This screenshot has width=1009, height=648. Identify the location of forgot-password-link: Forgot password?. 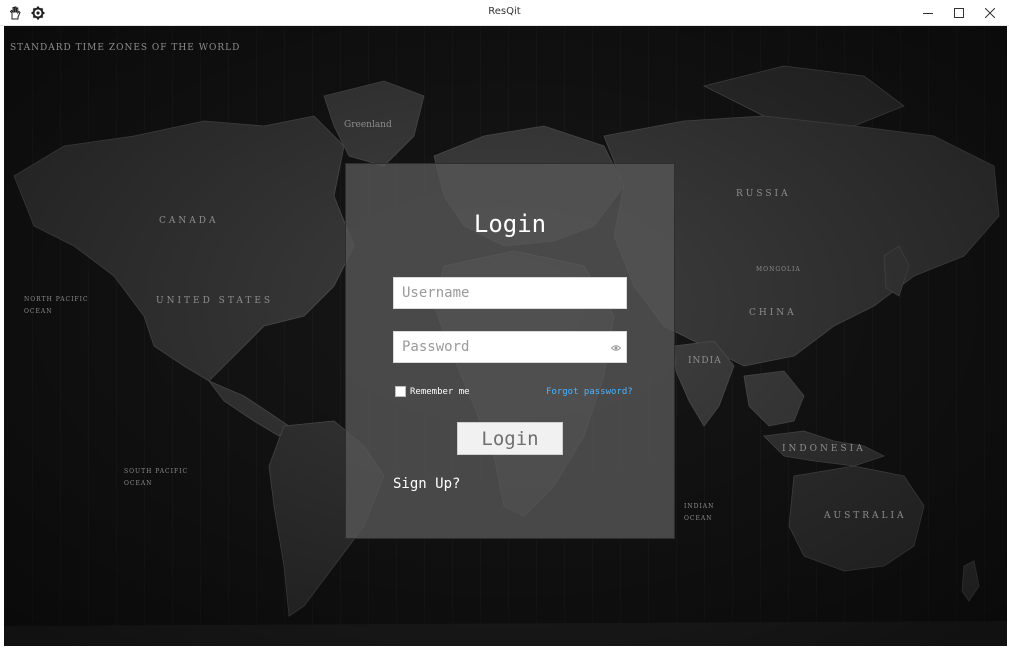
(589, 392).